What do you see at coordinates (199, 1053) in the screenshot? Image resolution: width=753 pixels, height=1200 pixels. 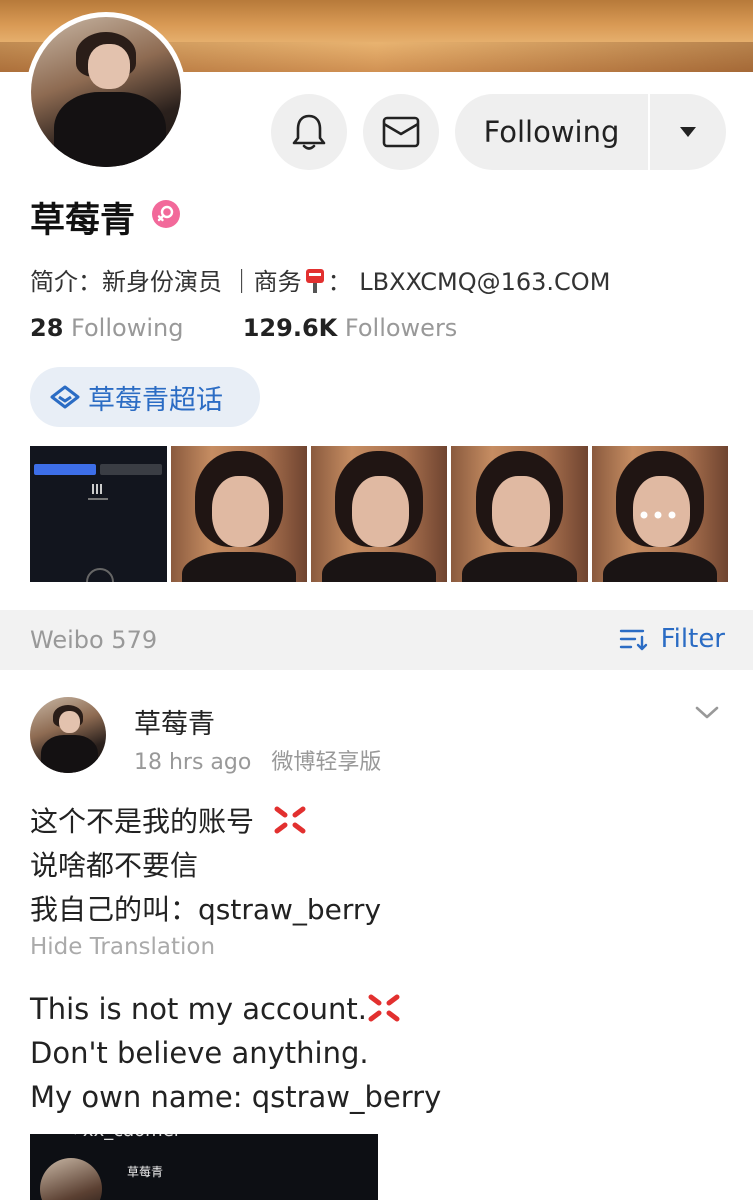 I see `translated-line: Don't believe anything.` at bounding box center [199, 1053].